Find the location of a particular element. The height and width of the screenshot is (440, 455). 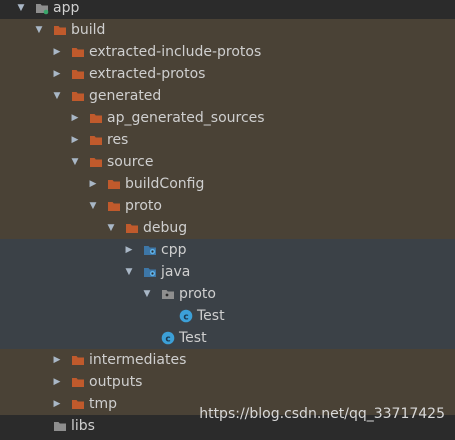

tree-node-label: source is located at coordinates (130, 162).